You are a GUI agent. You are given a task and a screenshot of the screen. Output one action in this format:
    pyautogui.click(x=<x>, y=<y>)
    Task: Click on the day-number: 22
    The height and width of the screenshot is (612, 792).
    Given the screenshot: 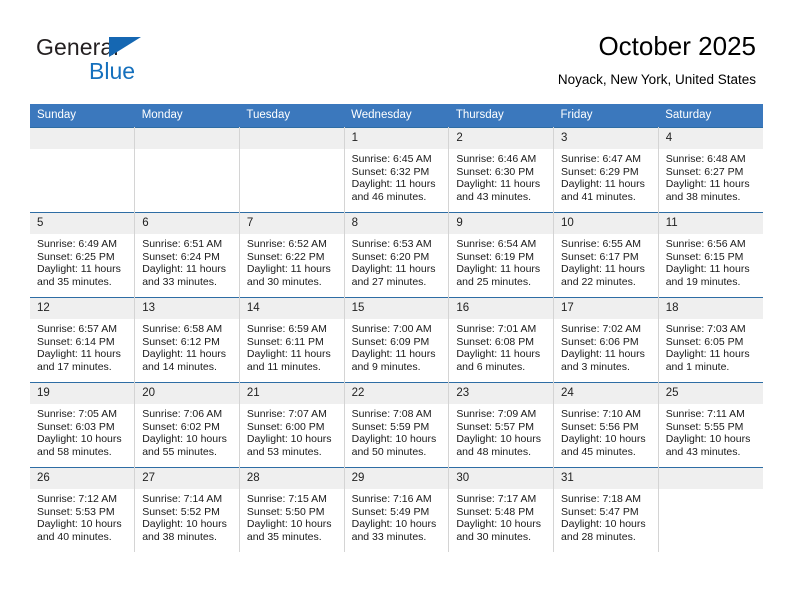 What is the action you would take?
    pyautogui.click(x=396, y=393)
    